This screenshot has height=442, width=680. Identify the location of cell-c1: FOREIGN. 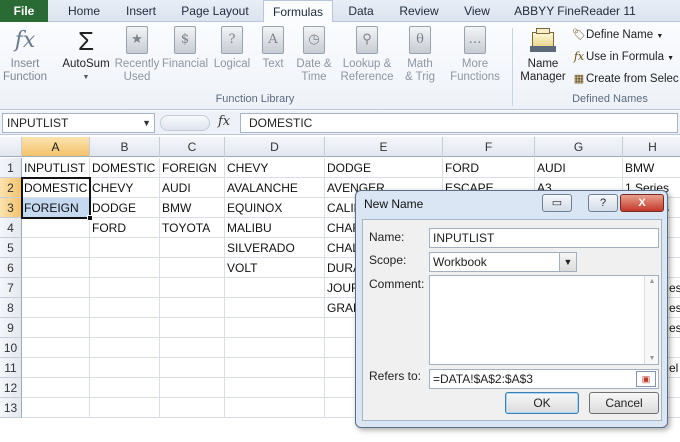
(192, 168).